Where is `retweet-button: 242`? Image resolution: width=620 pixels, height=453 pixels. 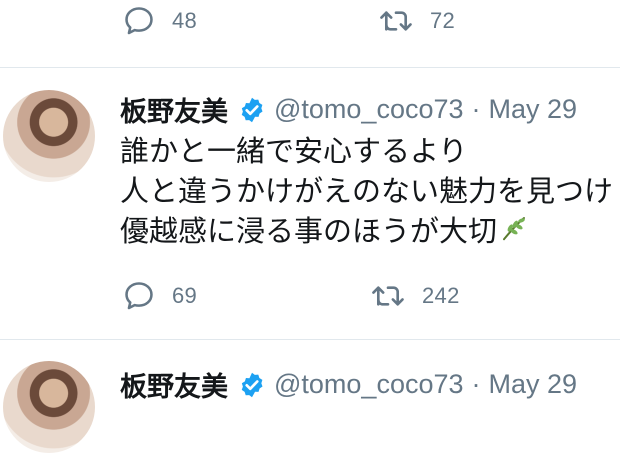 retweet-button: 242 is located at coordinates (415, 296).